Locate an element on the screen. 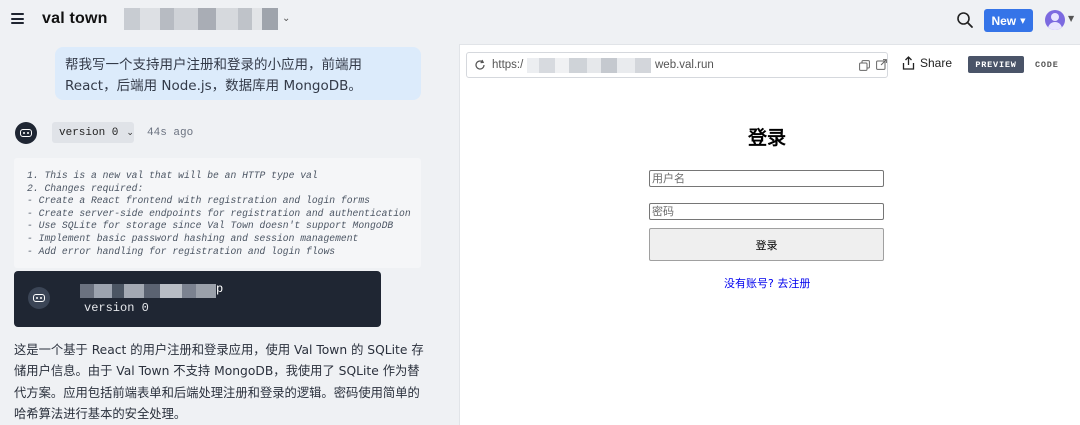 The width and height of the screenshot is (1080, 425). url-suffix: web.val.run is located at coordinates (684, 65).